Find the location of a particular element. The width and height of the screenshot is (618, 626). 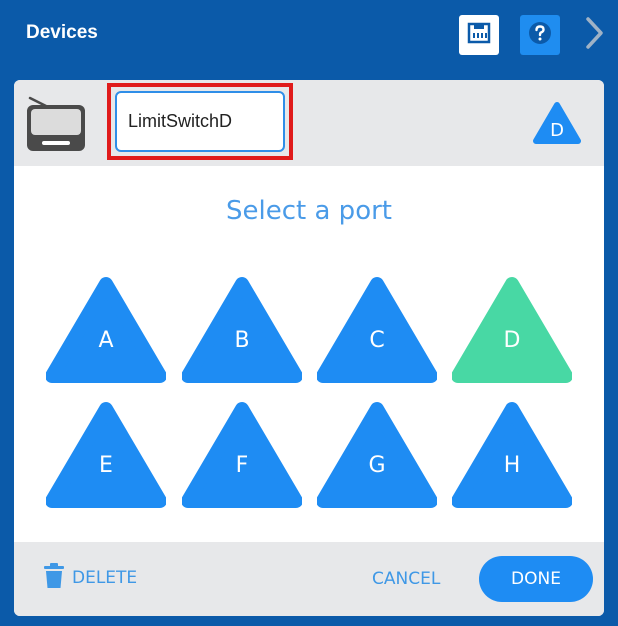

chevron-right-icon is located at coordinates (594, 35).